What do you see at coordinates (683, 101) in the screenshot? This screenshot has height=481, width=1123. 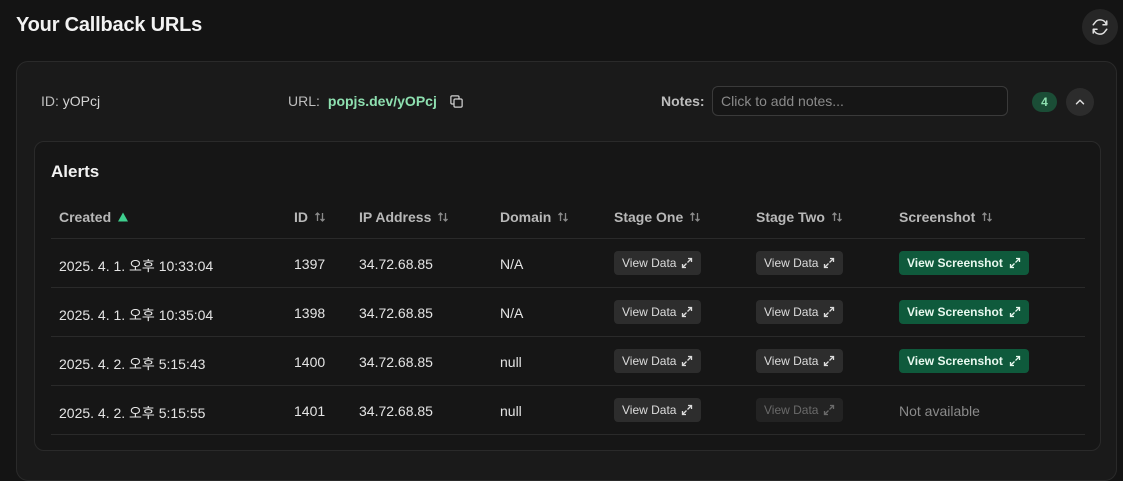 I see `notes-label: Notes:` at bounding box center [683, 101].